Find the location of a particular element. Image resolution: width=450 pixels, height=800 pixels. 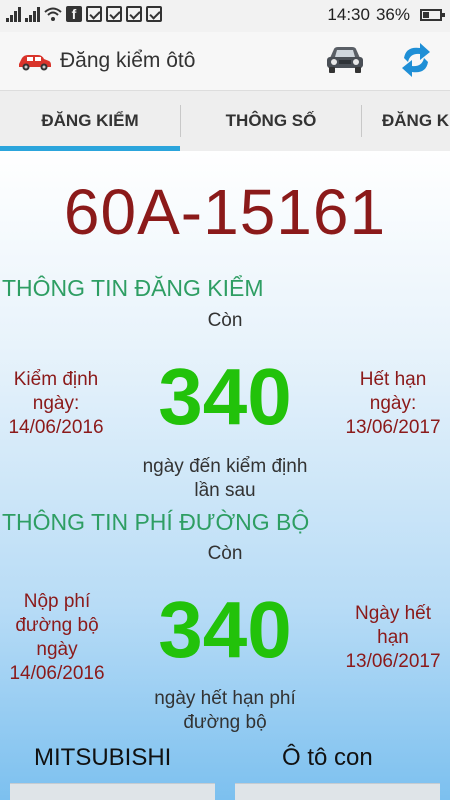

tab-dang-kiem: ĐĂNG KIỂM is located at coordinates (90, 121).